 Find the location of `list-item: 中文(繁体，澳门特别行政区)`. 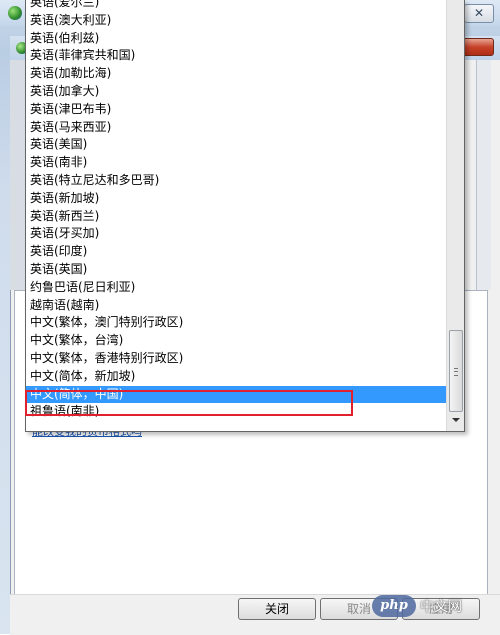

list-item: 中文(繁体，澳门特别行政区) is located at coordinates (236, 323).